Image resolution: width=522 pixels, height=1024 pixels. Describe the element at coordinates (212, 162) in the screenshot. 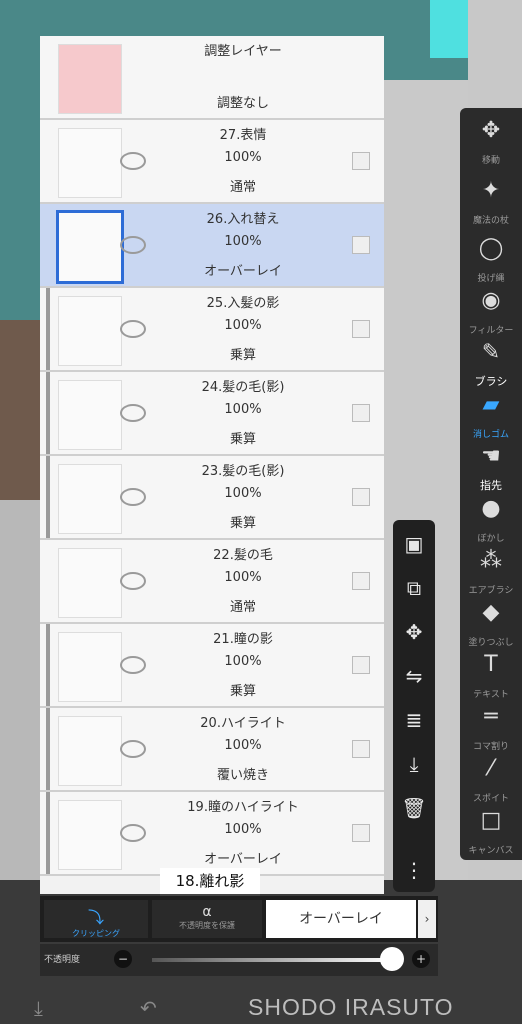

I see `layer-row: 27.表情 100% 通常` at that location.